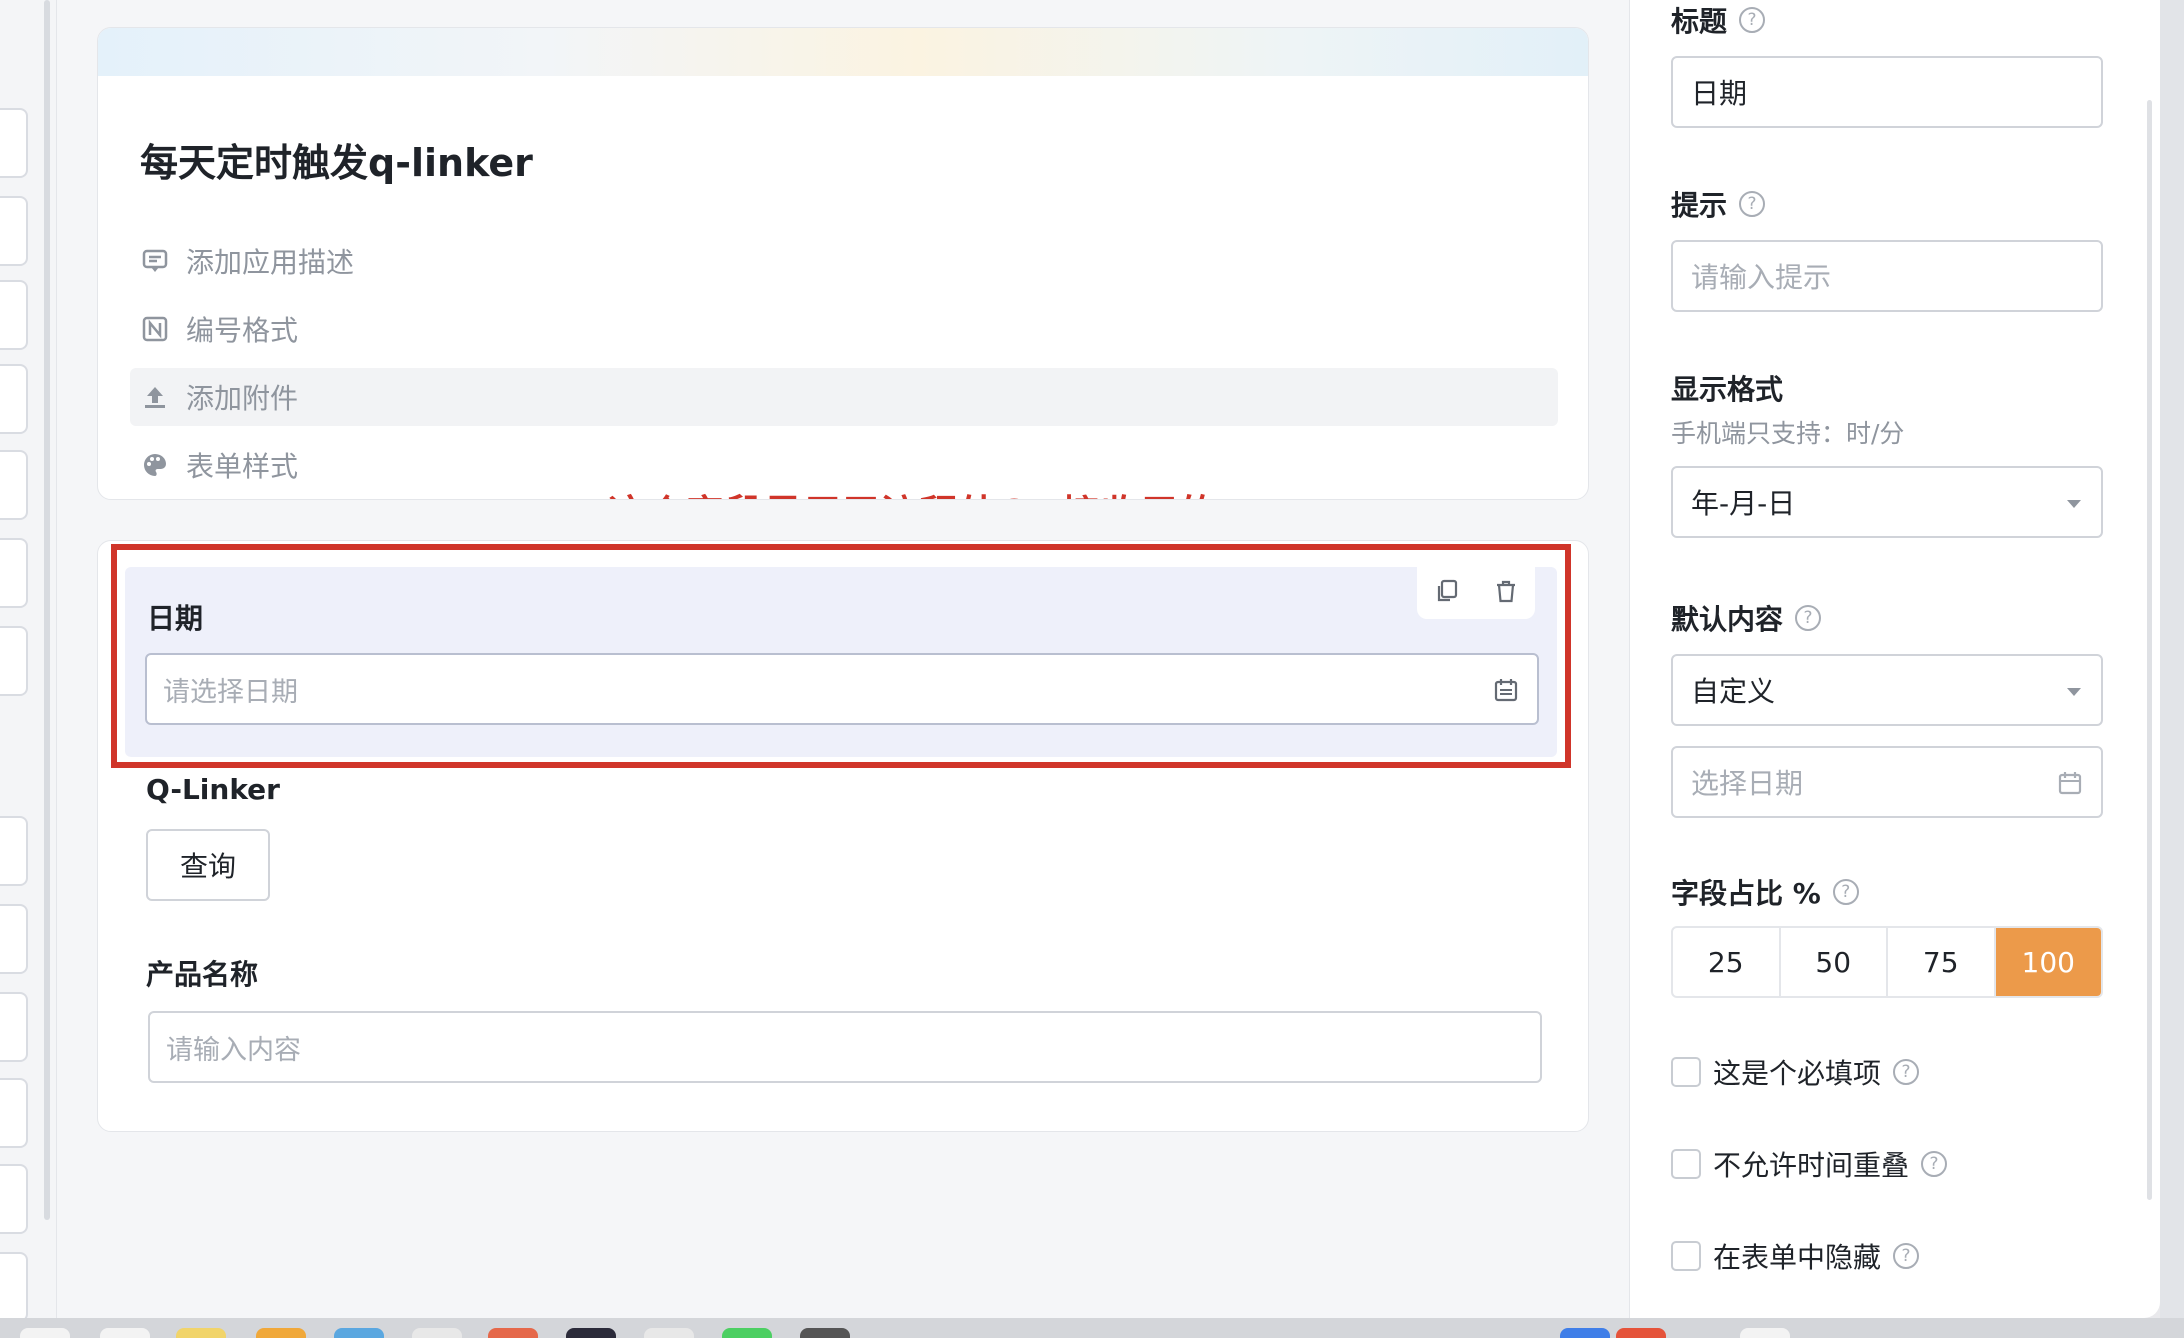  I want to click on form-title: 每天定时触发q-linker, so click(336, 159).